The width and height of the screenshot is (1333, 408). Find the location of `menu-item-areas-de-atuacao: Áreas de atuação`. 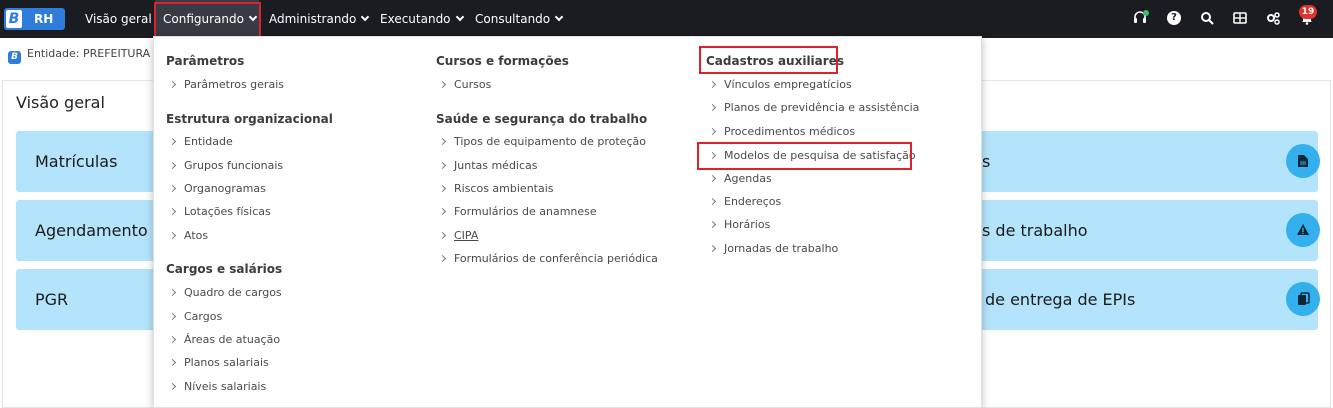

menu-item-areas-de-atuacao: Áreas de atuação is located at coordinates (224, 339).